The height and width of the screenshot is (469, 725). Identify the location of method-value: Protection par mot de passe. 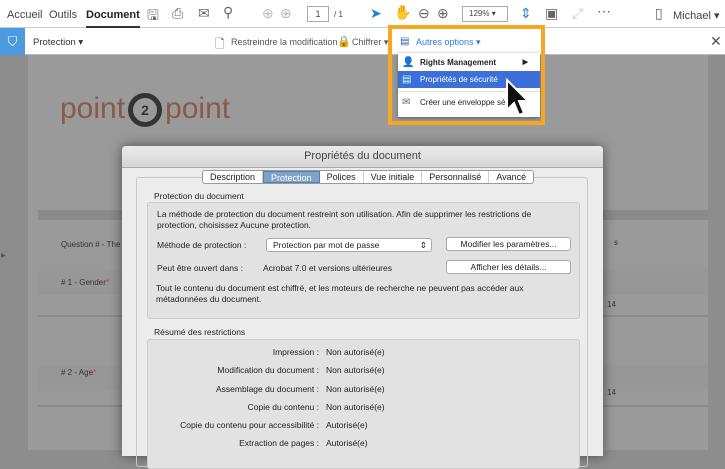
(326, 245).